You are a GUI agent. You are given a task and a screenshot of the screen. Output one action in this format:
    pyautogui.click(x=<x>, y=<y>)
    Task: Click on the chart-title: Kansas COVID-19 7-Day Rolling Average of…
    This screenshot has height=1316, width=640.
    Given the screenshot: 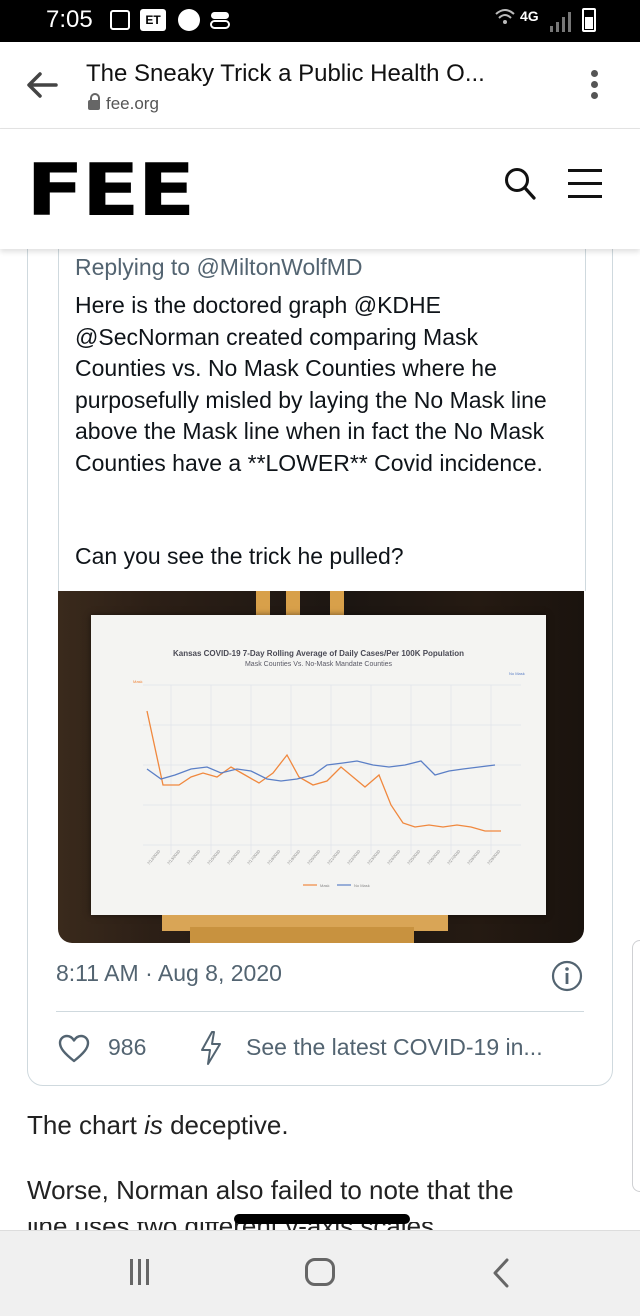 What is the action you would take?
    pyautogui.click(x=318, y=653)
    